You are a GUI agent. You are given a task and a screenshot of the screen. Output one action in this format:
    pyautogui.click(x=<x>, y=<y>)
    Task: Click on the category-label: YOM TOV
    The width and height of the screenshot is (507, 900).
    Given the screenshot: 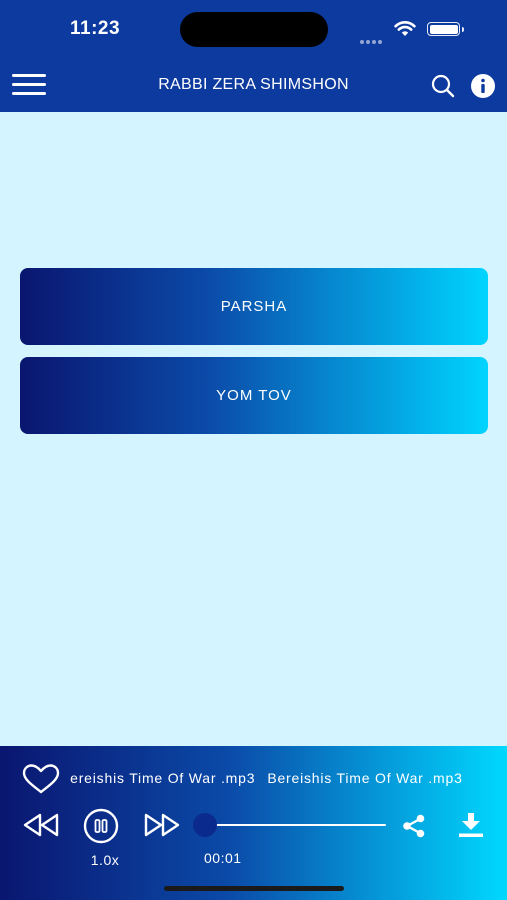 What is the action you would take?
    pyautogui.click(x=254, y=395)
    